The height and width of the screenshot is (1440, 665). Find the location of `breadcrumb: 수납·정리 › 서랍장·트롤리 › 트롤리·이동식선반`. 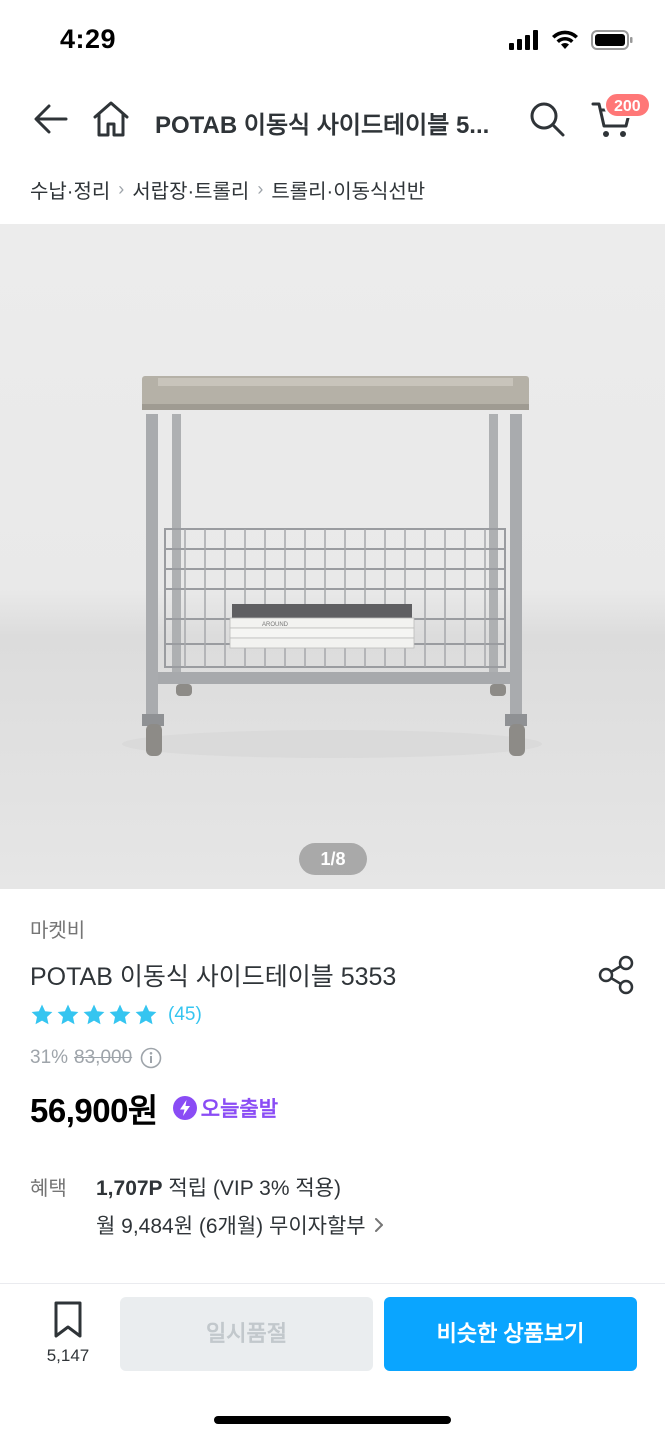

breadcrumb: 수납·정리 › 서랍장·트롤리 › 트롤리·이동식선반 is located at coordinates (227, 189).